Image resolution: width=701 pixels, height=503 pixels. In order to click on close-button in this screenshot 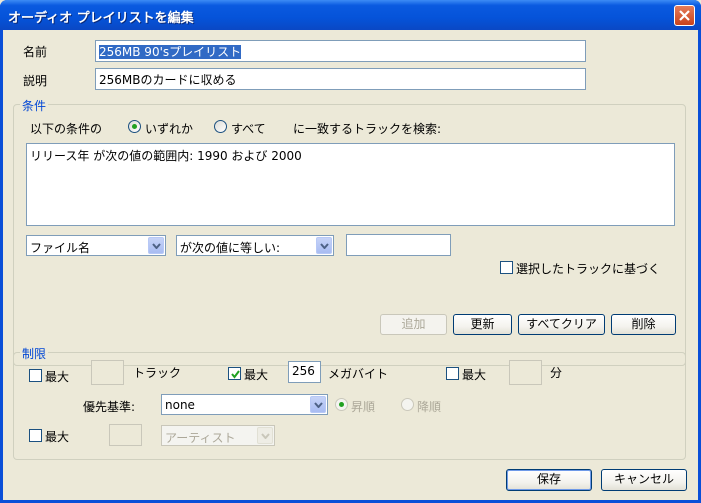, I will do `click(684, 15)`.